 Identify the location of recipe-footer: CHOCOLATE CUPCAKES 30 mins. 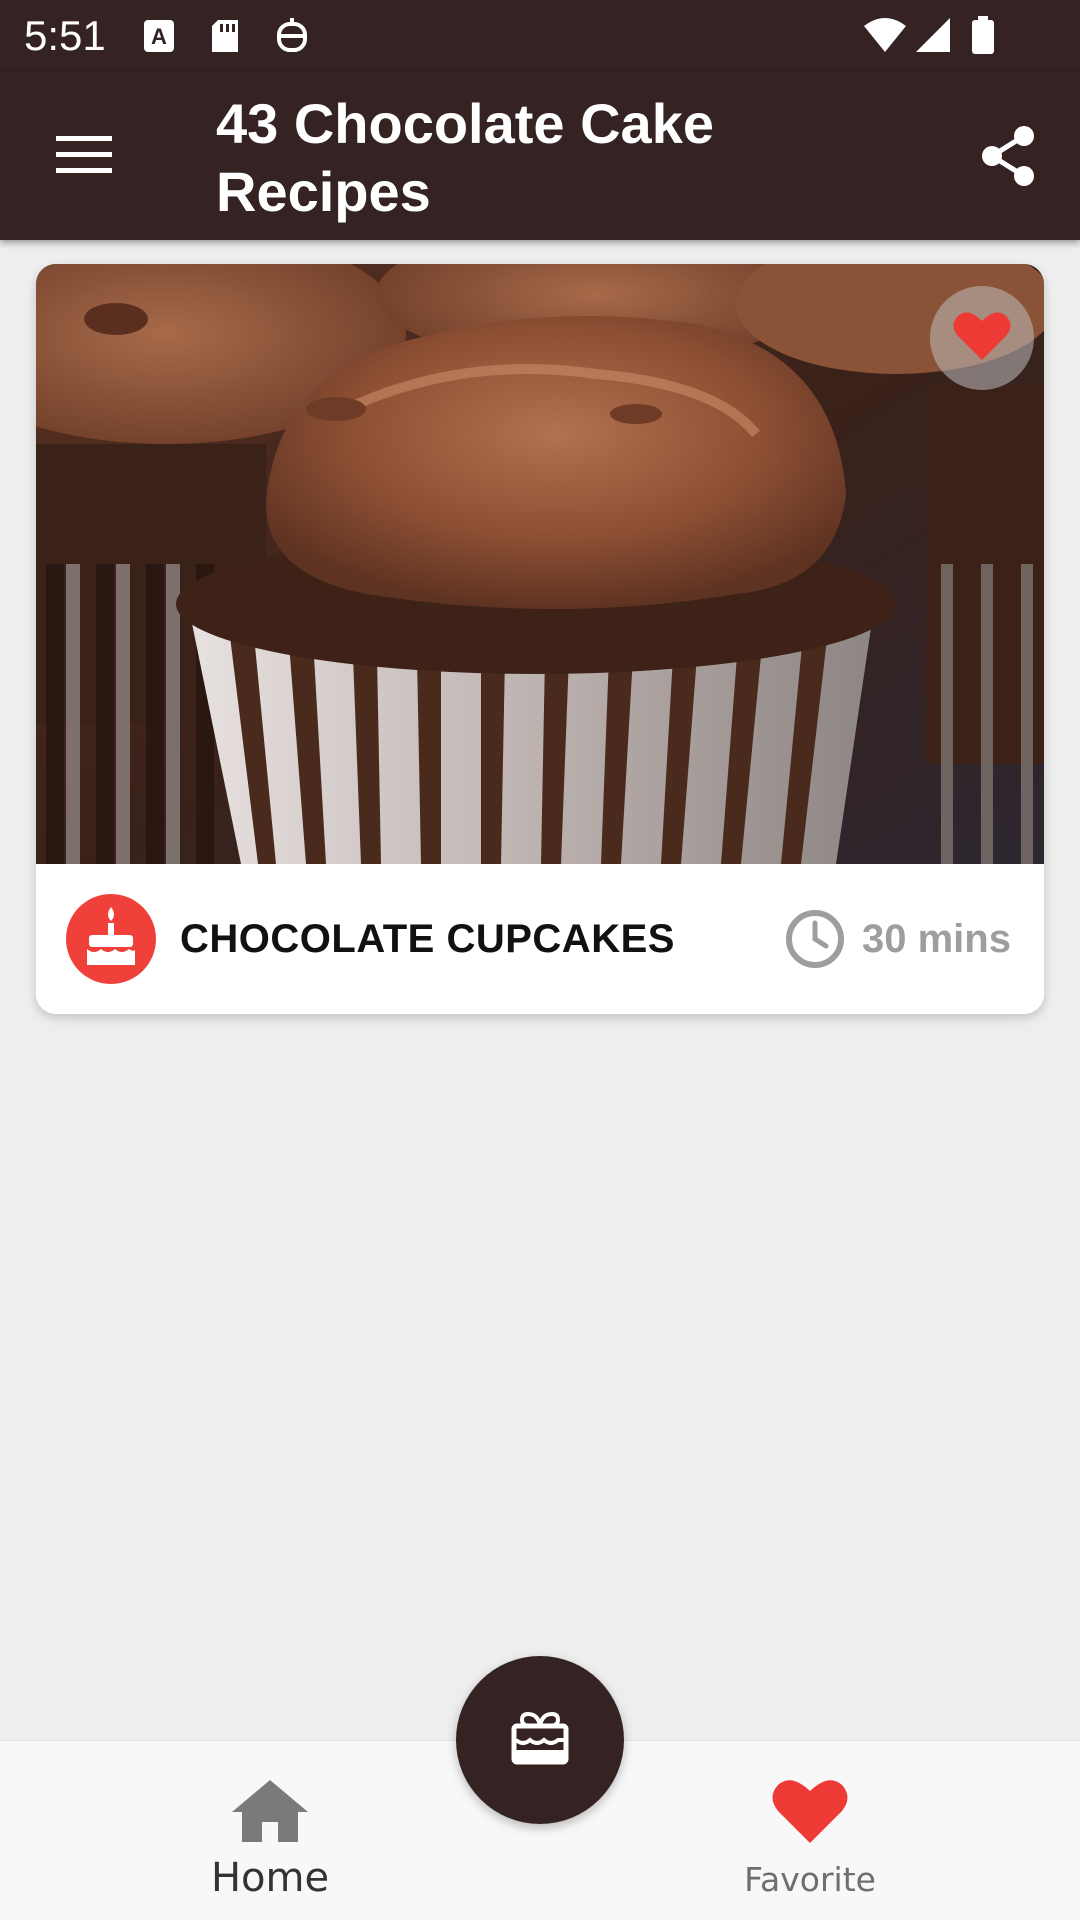
(540, 939).